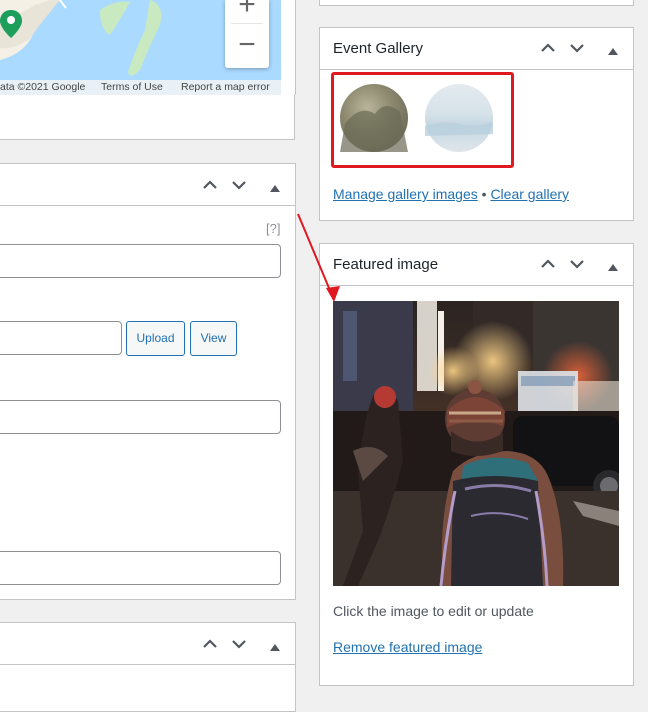 The height and width of the screenshot is (712, 648). I want to click on bottom-box, so click(148, 667).